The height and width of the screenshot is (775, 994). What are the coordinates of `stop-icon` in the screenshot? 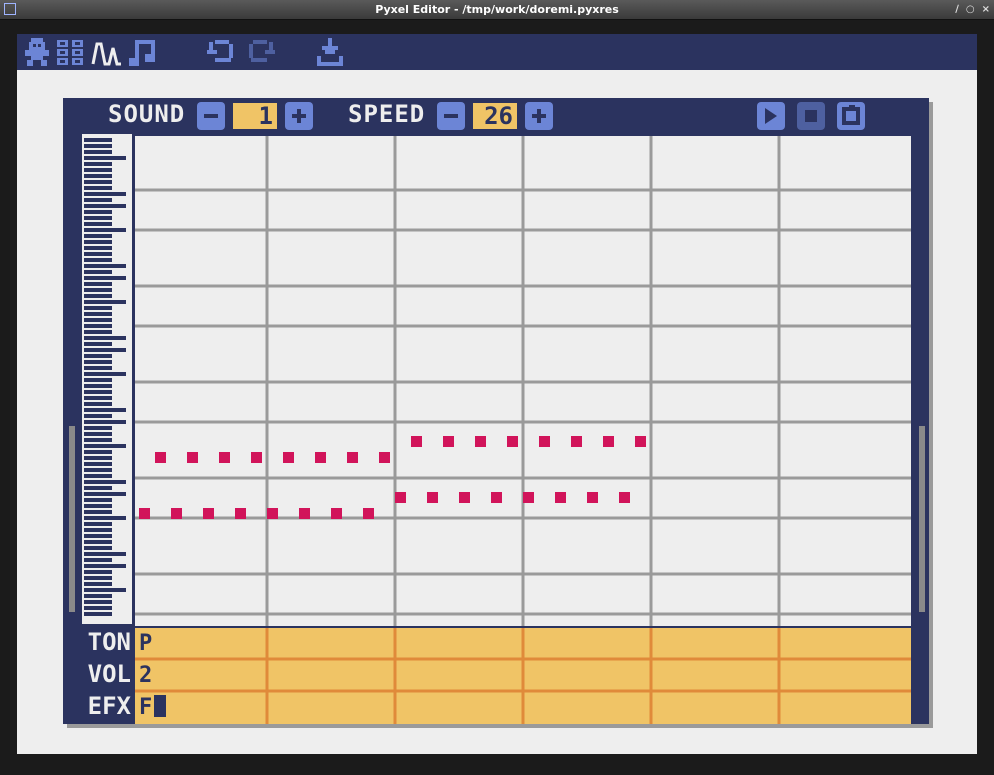 It's located at (811, 116).